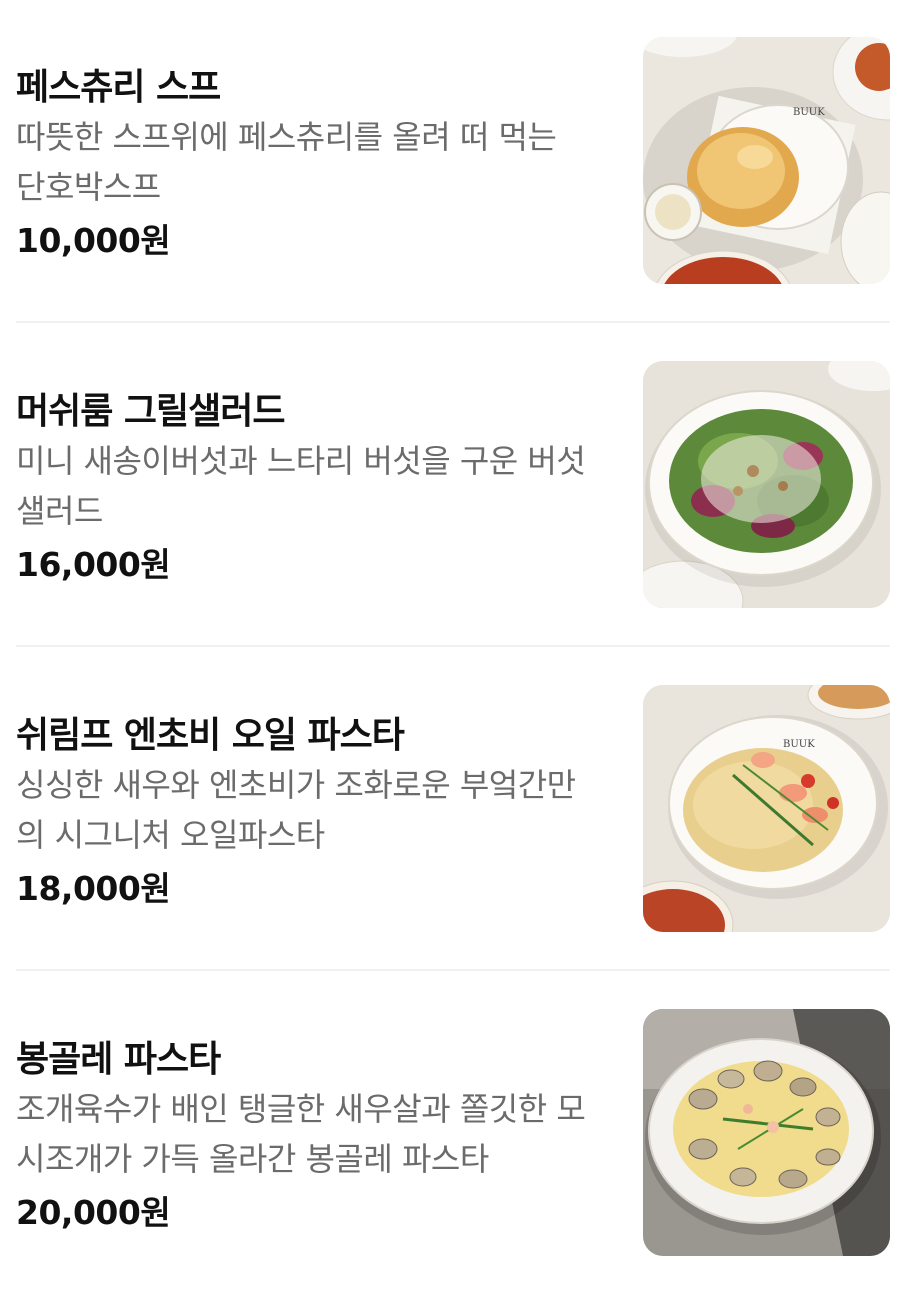 The image size is (900, 1296). I want to click on menu-item-description-line: 단호박스프, so click(88, 187).